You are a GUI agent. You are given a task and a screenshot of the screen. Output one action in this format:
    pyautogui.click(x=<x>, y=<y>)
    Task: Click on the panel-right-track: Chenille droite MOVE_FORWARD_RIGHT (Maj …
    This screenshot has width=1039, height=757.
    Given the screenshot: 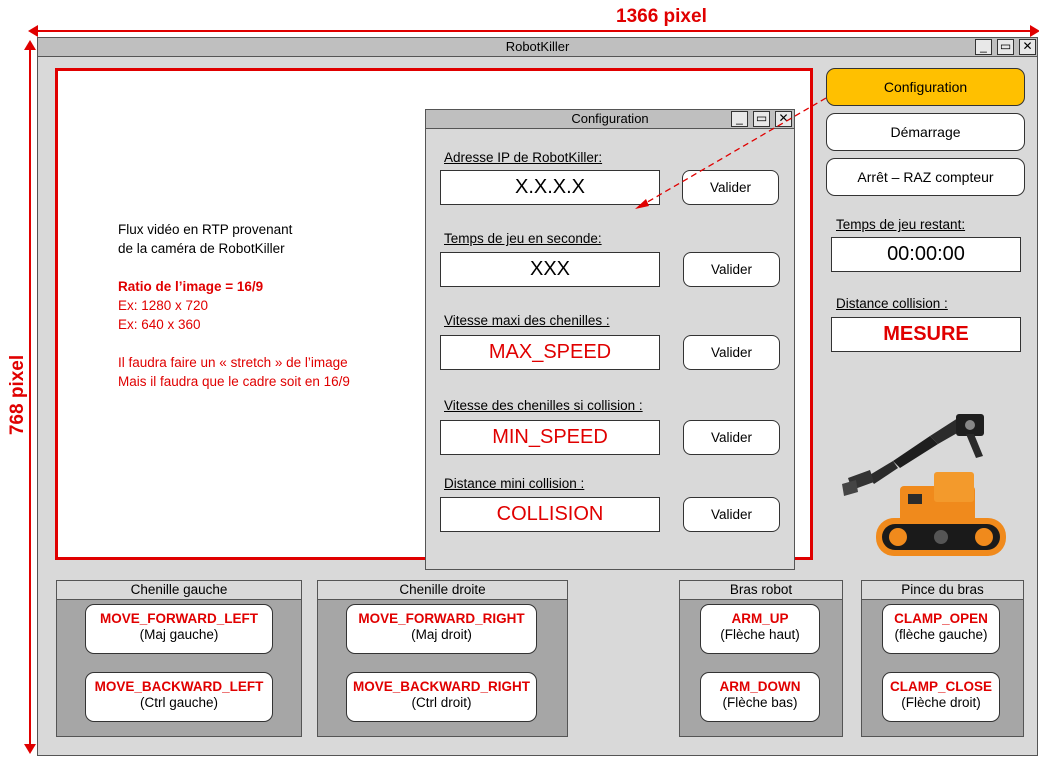 What is the action you would take?
    pyautogui.click(x=442, y=658)
    